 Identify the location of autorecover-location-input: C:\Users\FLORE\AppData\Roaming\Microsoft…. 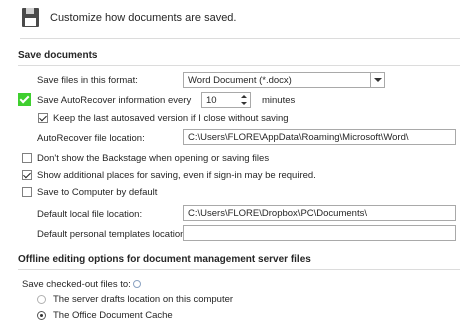
(319, 137).